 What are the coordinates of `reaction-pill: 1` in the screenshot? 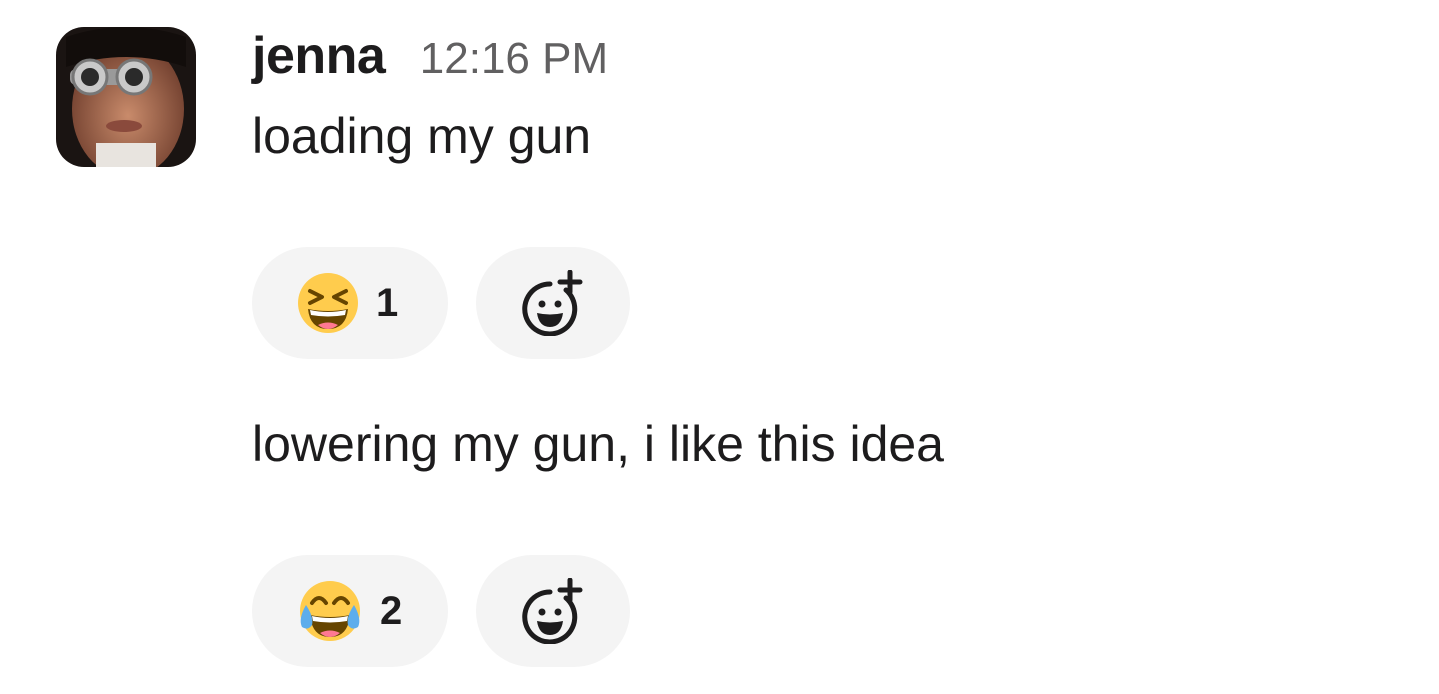 It's located at (350, 303).